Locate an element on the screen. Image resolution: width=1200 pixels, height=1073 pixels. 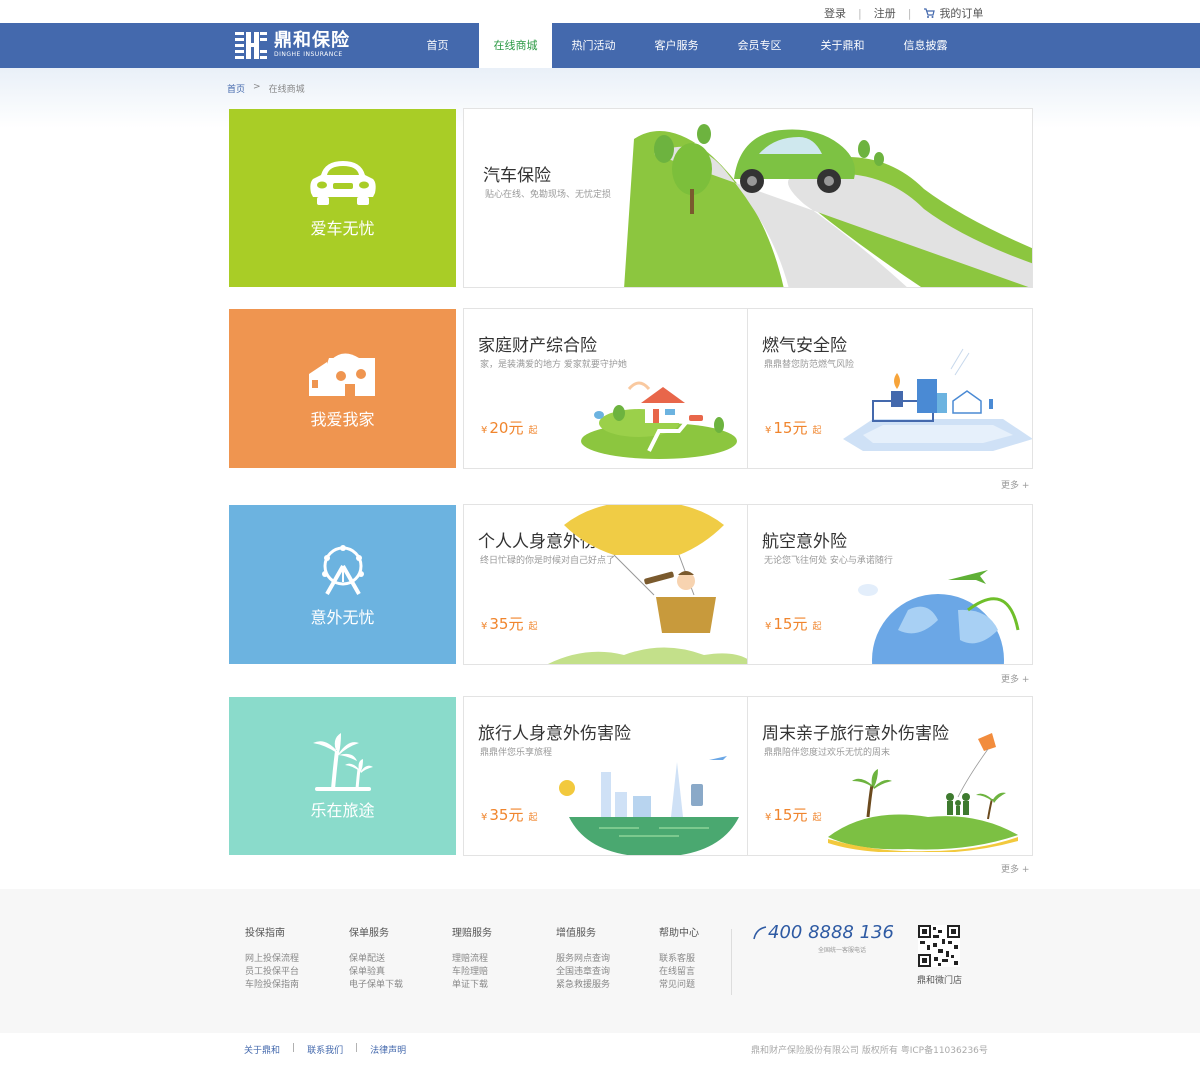
legal-link: 法律声明 is located at coordinates (388, 1049).